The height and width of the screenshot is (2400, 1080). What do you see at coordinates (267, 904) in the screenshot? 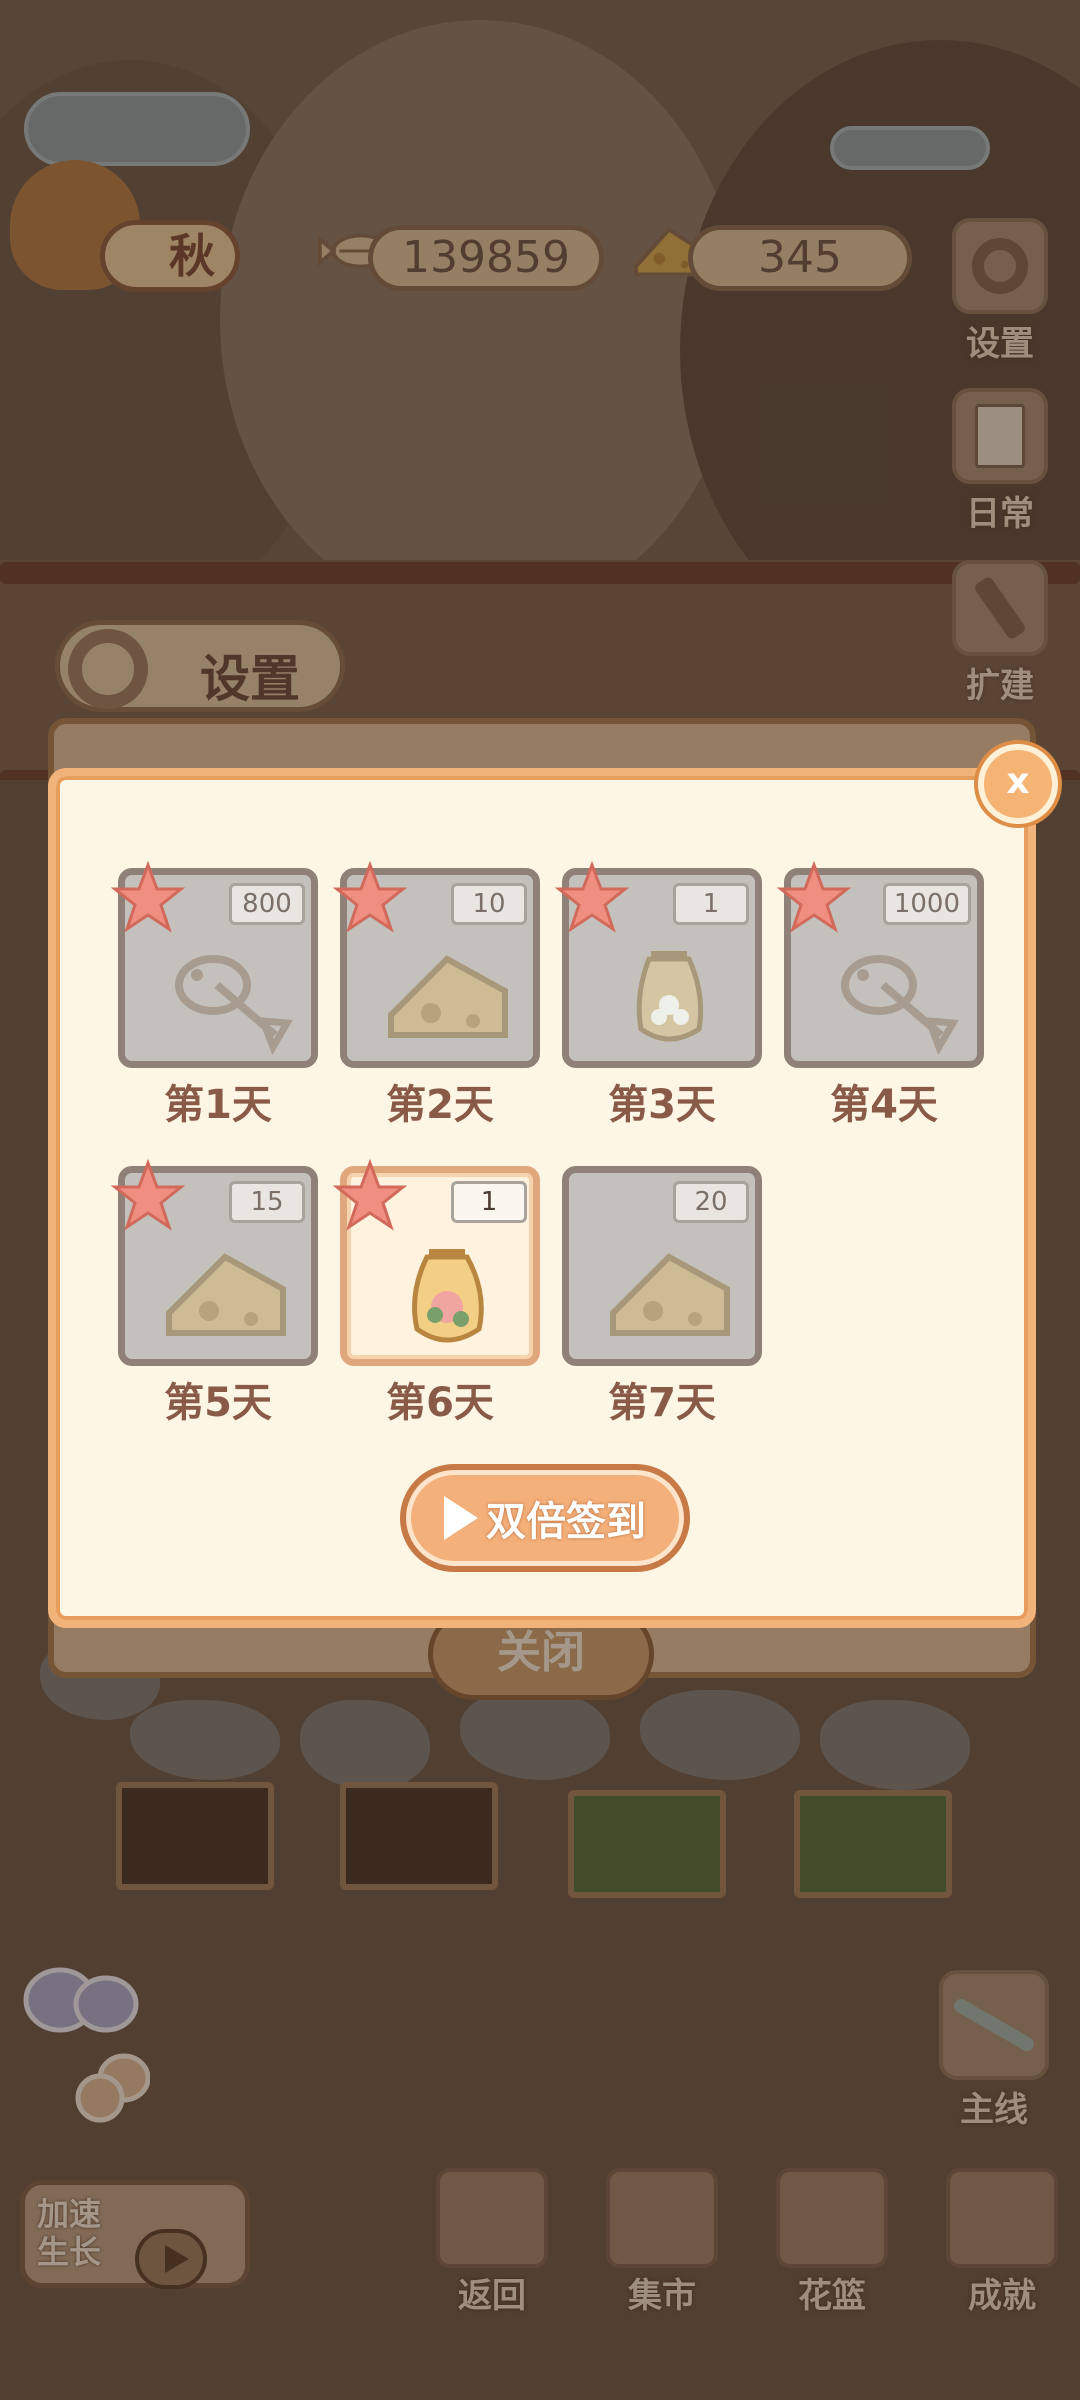
I see `reward-amount: 800` at bounding box center [267, 904].